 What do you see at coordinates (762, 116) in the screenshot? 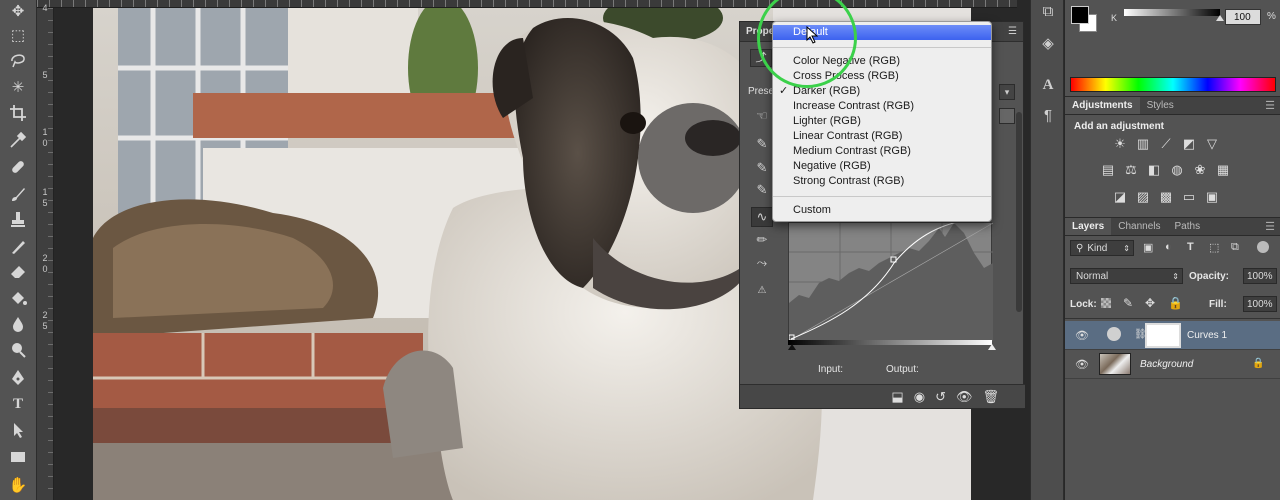
I see `targeted-adjustment-icon: ☜` at bounding box center [762, 116].